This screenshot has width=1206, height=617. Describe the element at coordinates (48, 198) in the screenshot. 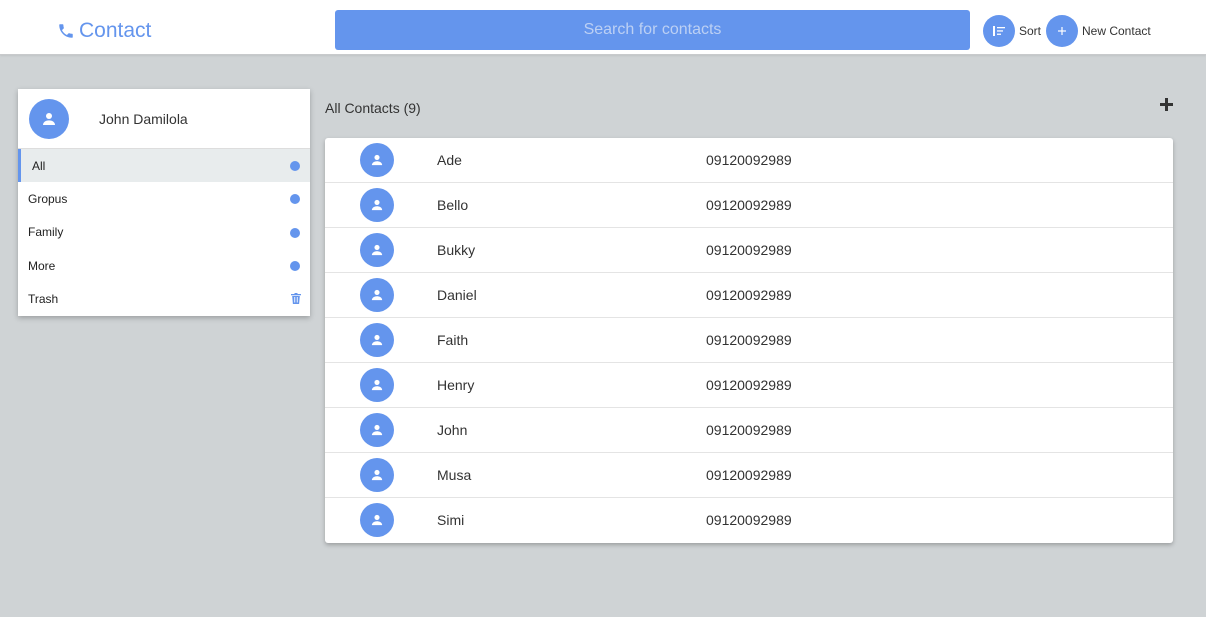

I see `sidebar-item-label: Gropus` at that location.